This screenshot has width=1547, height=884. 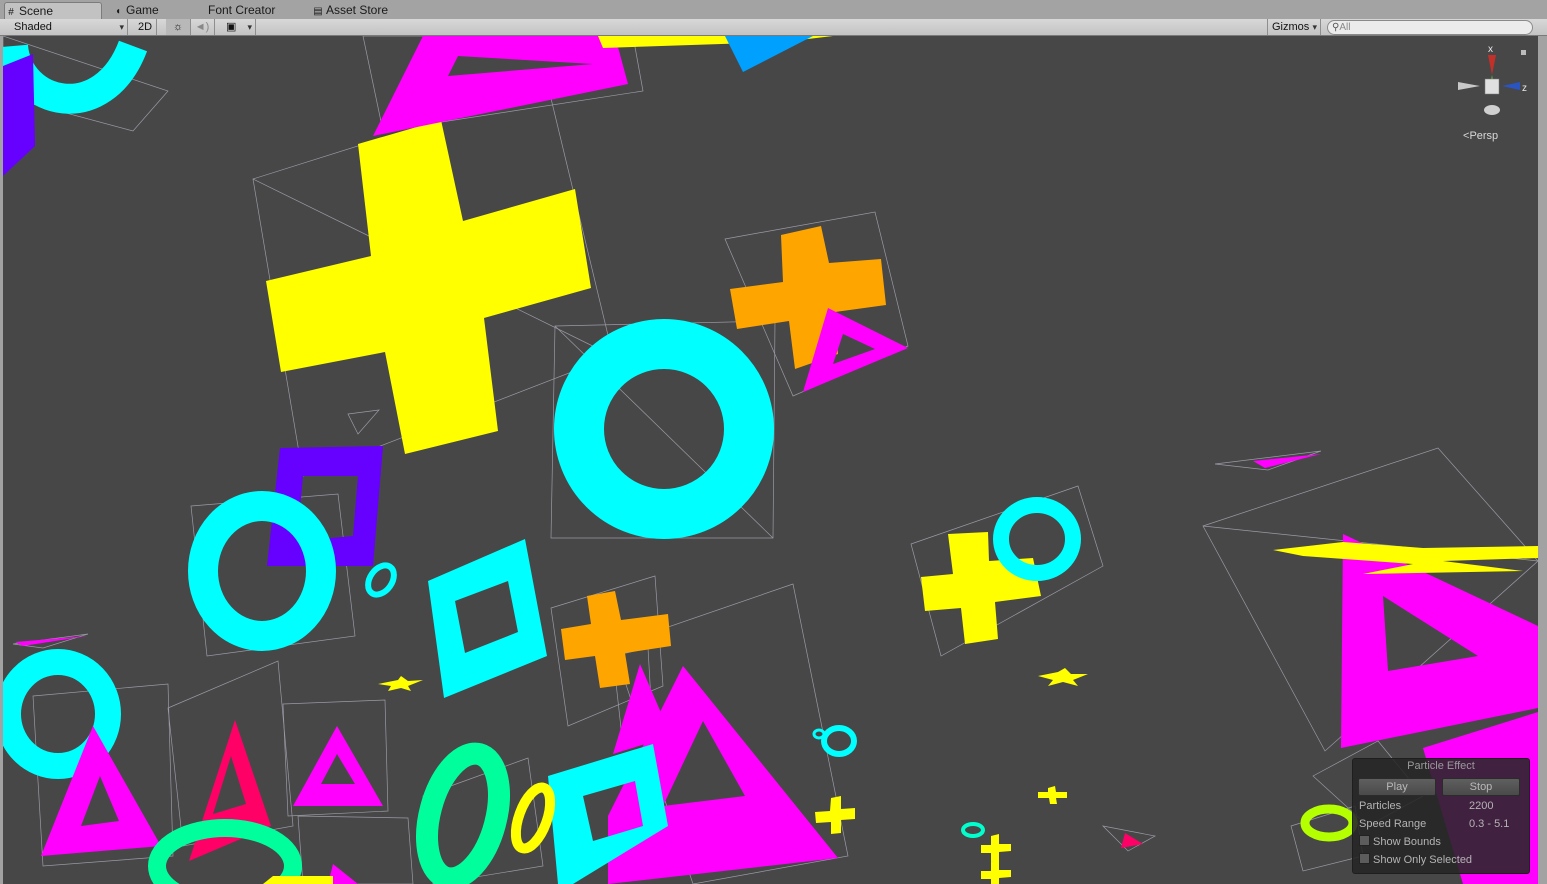 I want to click on cyan-ring-medium, so click(x=262, y=571).